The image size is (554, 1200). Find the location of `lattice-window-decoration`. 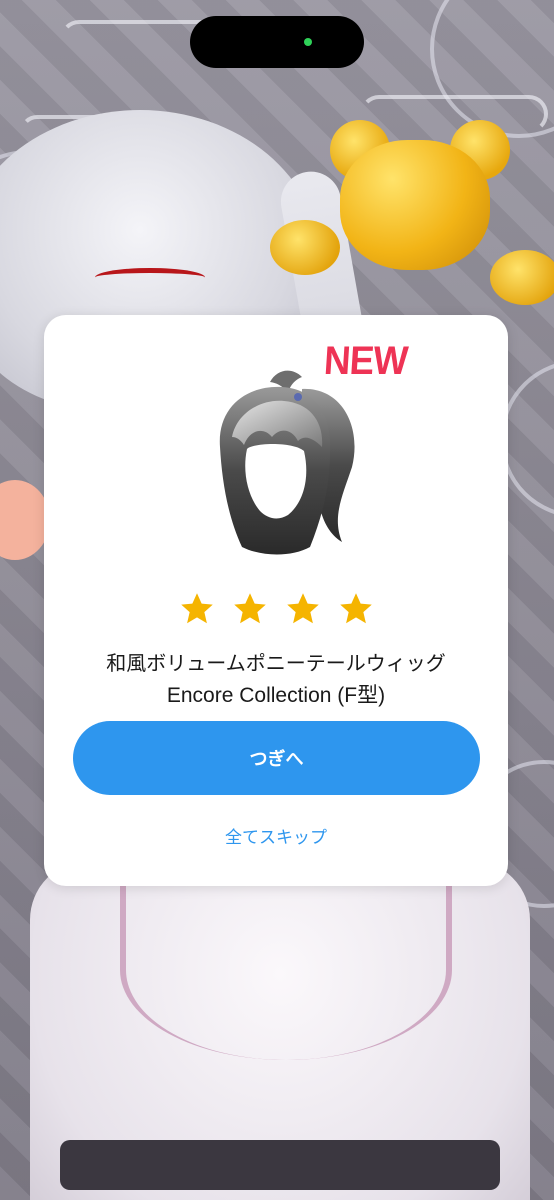

lattice-window-decoration is located at coordinates (527, 439).